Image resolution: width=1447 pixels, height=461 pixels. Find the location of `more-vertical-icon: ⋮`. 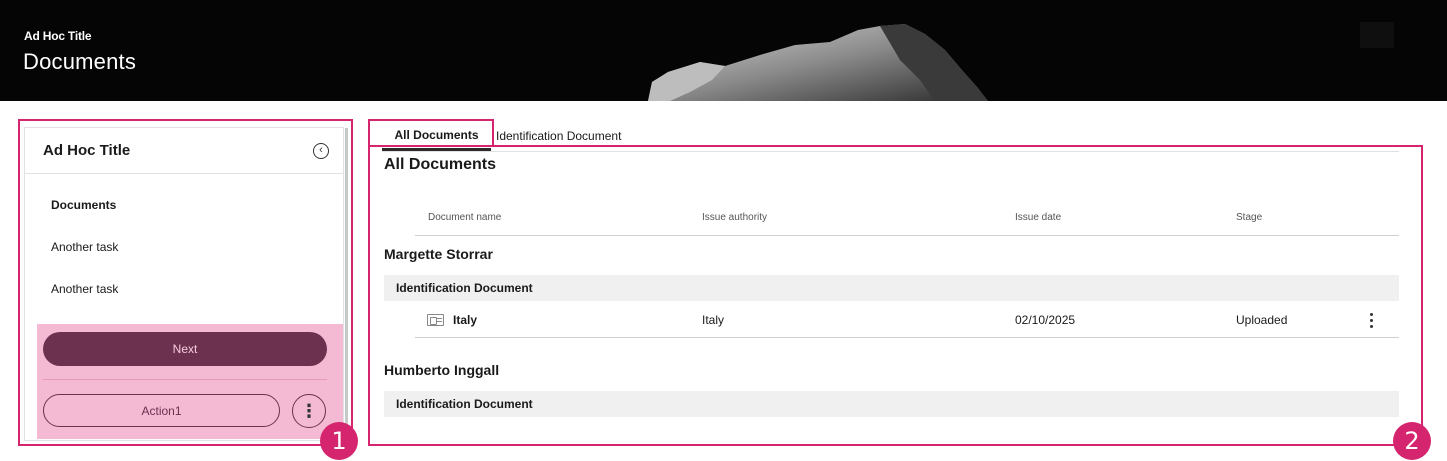

more-vertical-icon: ⋮ is located at coordinates (309, 410).